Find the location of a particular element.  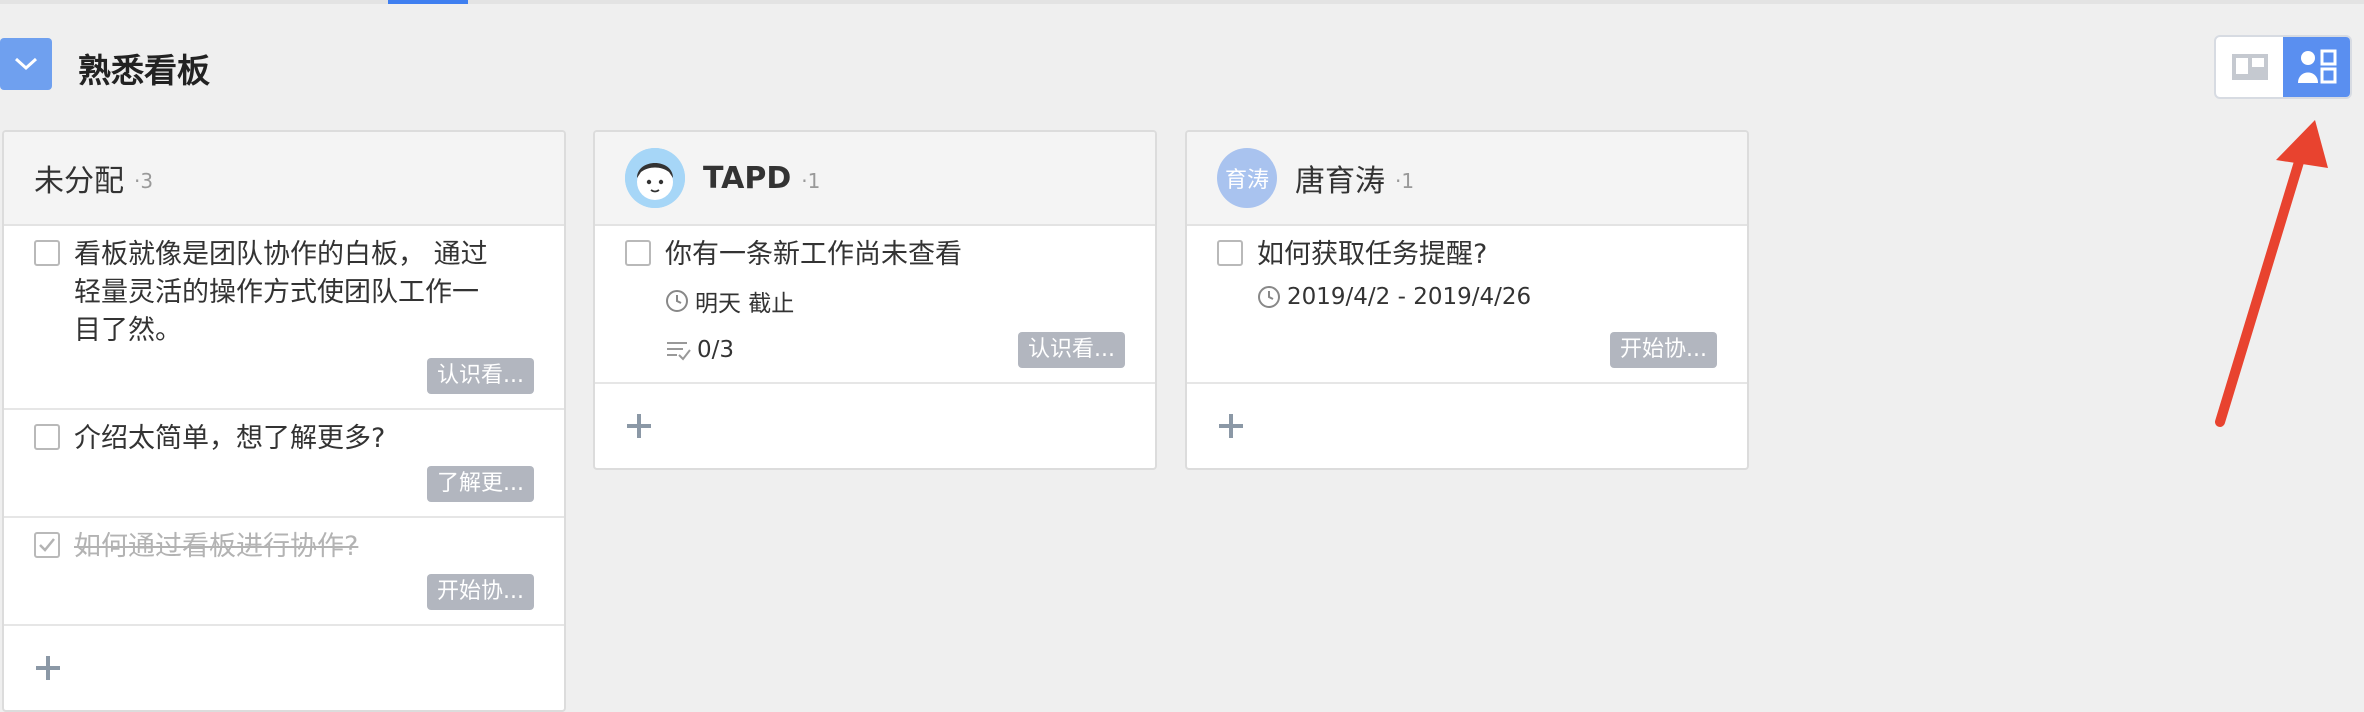

member-view-icon is located at coordinates (2316, 66).